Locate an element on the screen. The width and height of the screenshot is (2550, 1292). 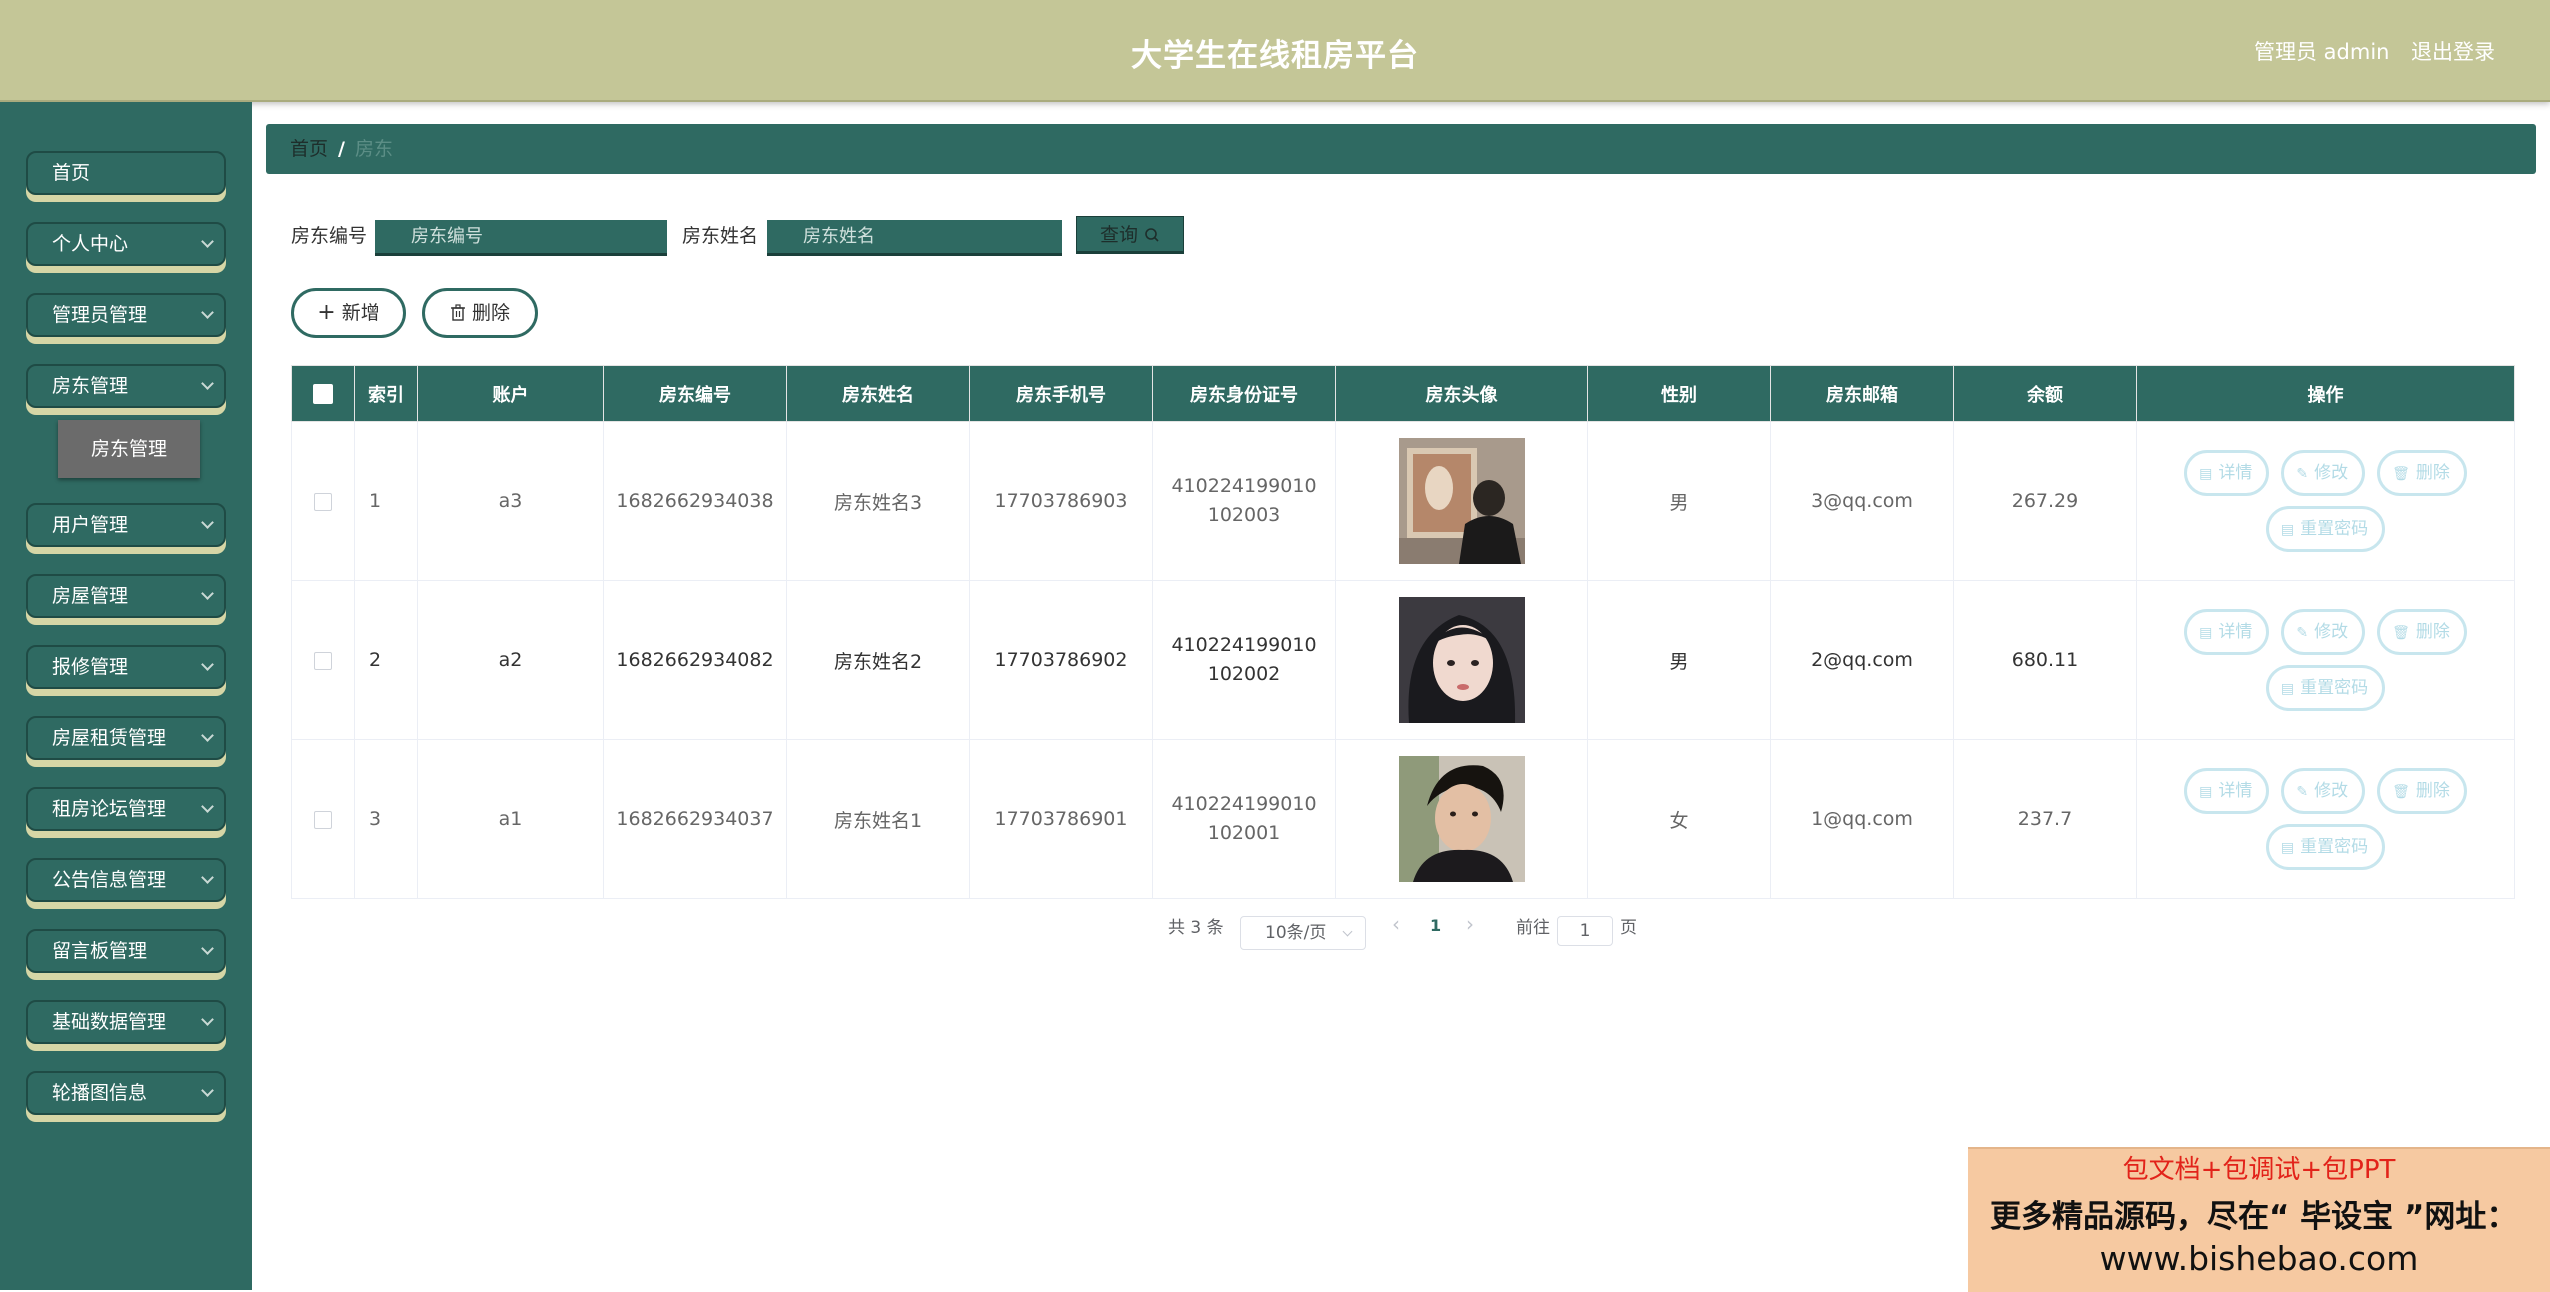
sidebar-item-landlord-management: 房东管理 is located at coordinates (126, 386).